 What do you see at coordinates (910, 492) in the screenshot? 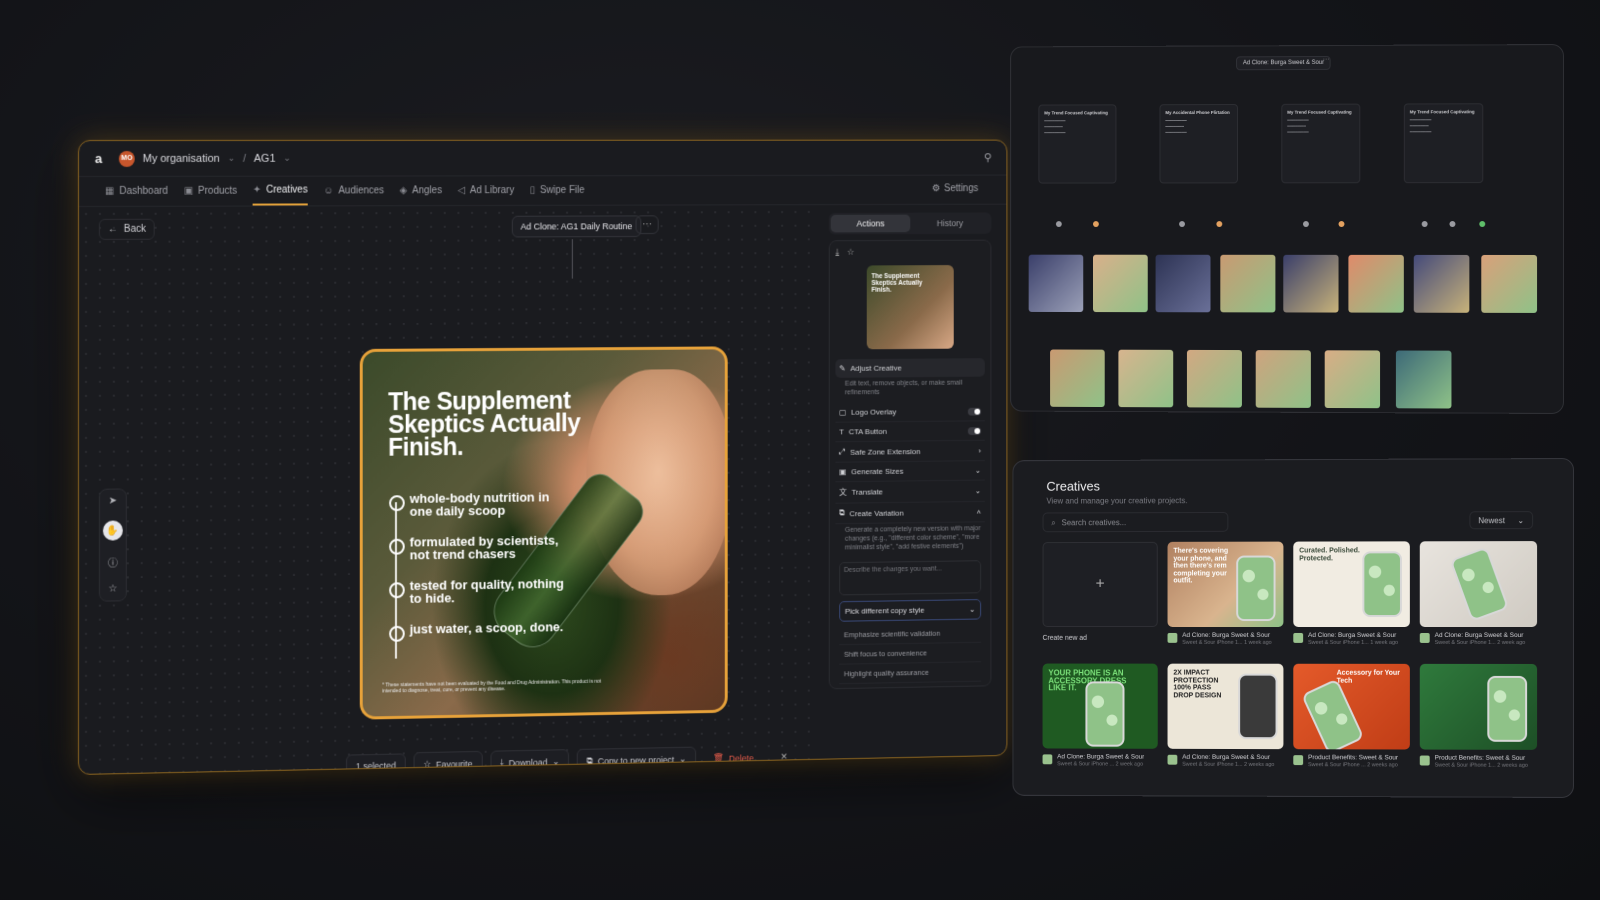
I see `translate-item: 文 Translate ⌄` at bounding box center [910, 492].